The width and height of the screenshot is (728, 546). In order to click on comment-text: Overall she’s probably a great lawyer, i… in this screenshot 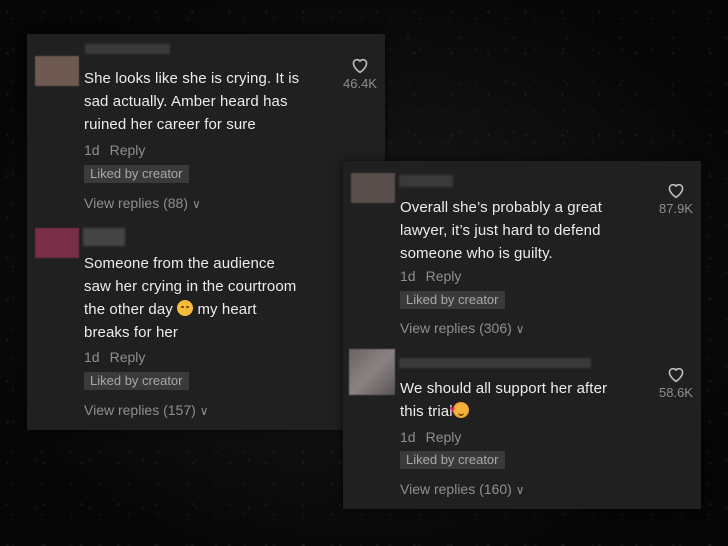, I will do `click(501, 230)`.